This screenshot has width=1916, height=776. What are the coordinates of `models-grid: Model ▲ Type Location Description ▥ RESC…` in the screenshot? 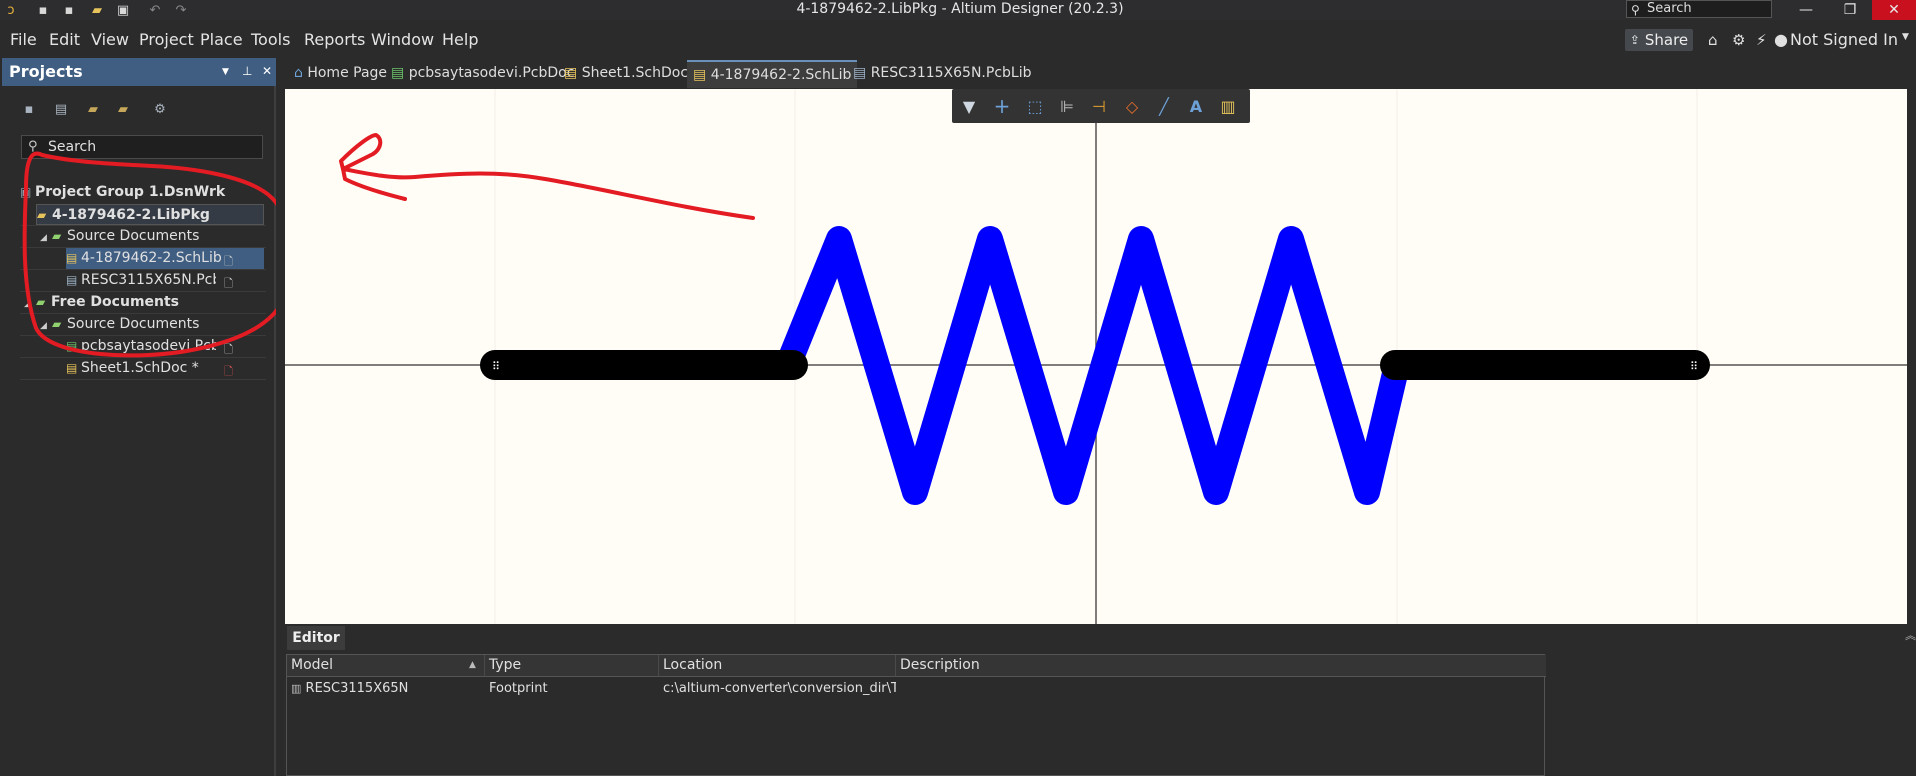 It's located at (916, 715).